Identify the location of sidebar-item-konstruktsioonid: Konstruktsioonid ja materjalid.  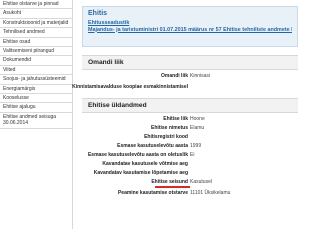
(36, 24).